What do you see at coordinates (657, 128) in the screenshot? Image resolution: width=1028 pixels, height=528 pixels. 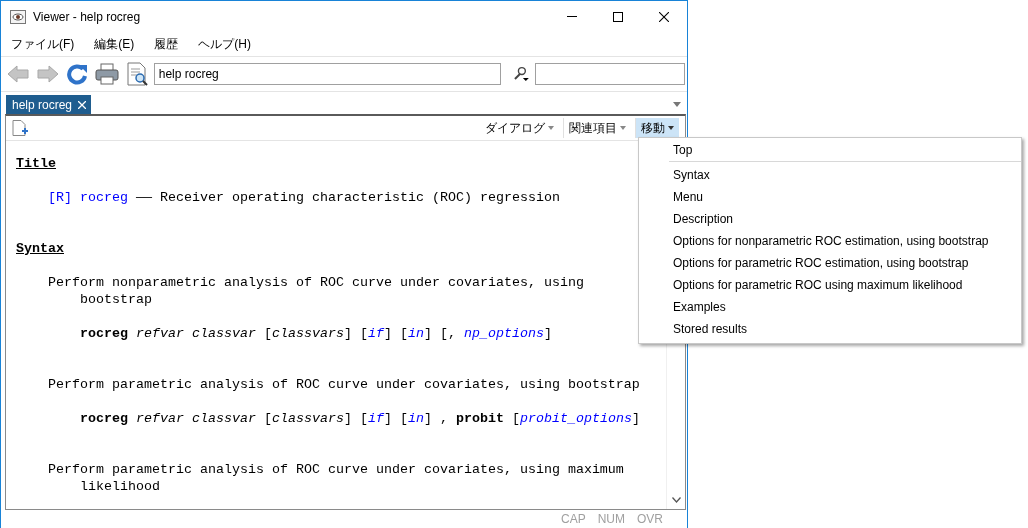 I see `dropdown-button: 移動` at bounding box center [657, 128].